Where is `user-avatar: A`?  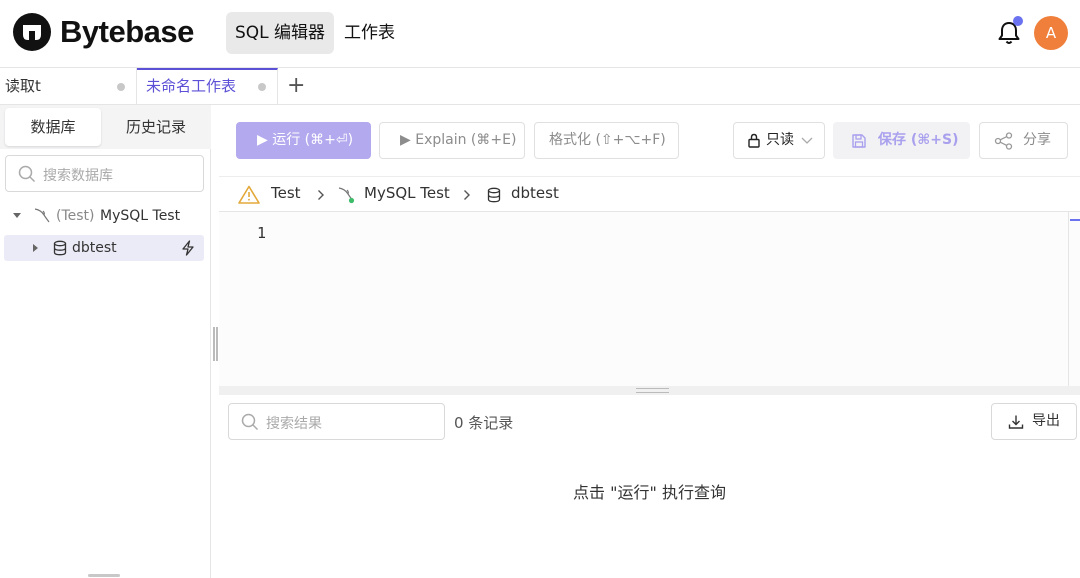
user-avatar: A is located at coordinates (1051, 33).